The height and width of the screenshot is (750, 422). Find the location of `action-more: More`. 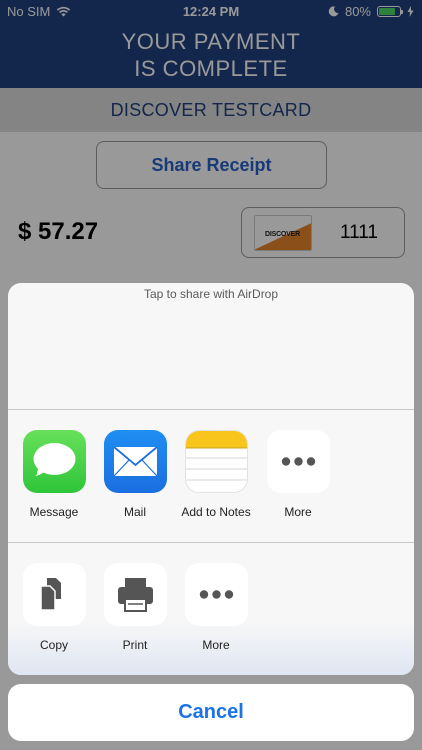

action-more: More is located at coordinates (216, 607).